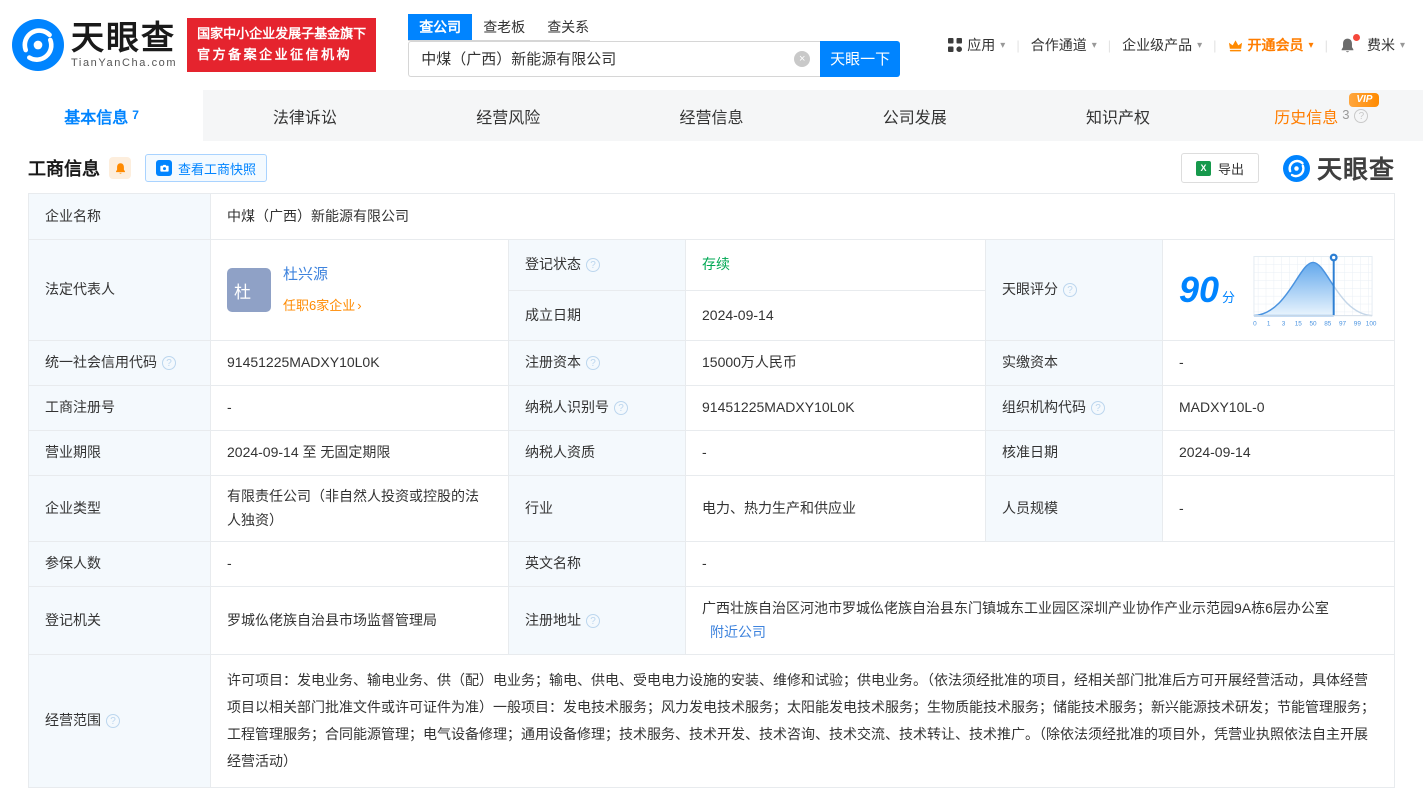  I want to click on label-business-scope: 经营范围, so click(119, 721).